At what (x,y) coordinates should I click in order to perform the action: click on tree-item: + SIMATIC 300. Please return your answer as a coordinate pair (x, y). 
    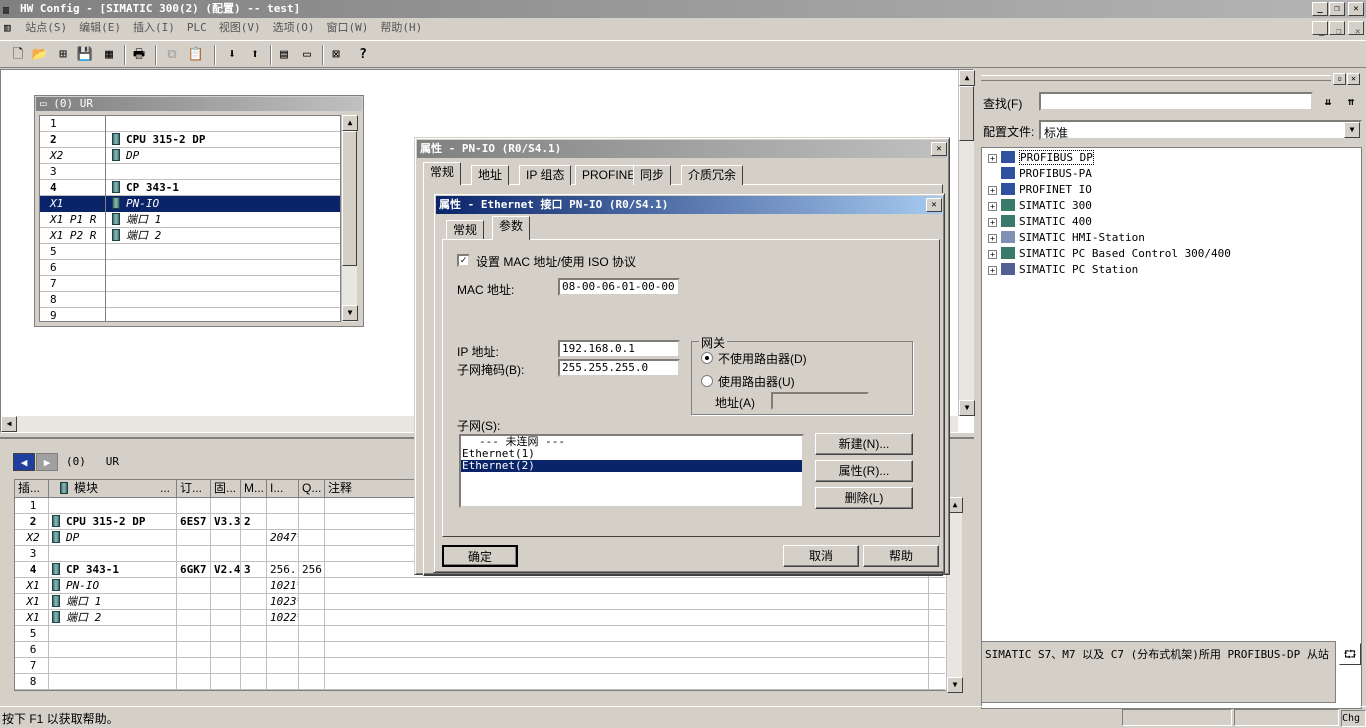
    Looking at the image, I should click on (1040, 206).